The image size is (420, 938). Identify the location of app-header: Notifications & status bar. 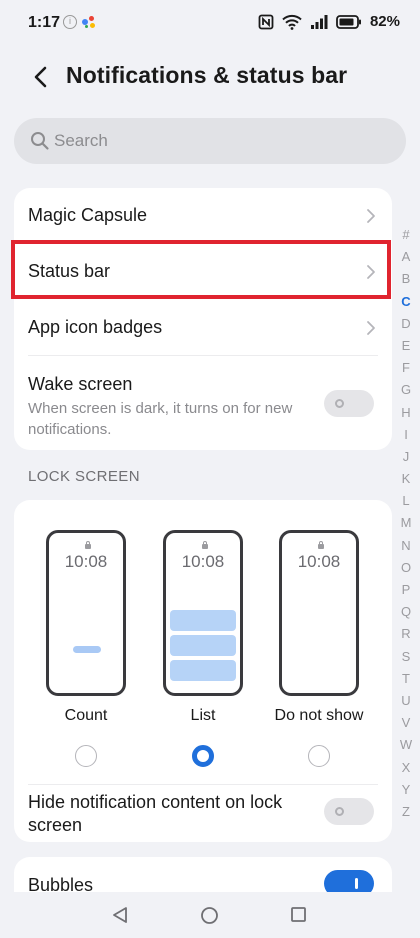
(210, 77).